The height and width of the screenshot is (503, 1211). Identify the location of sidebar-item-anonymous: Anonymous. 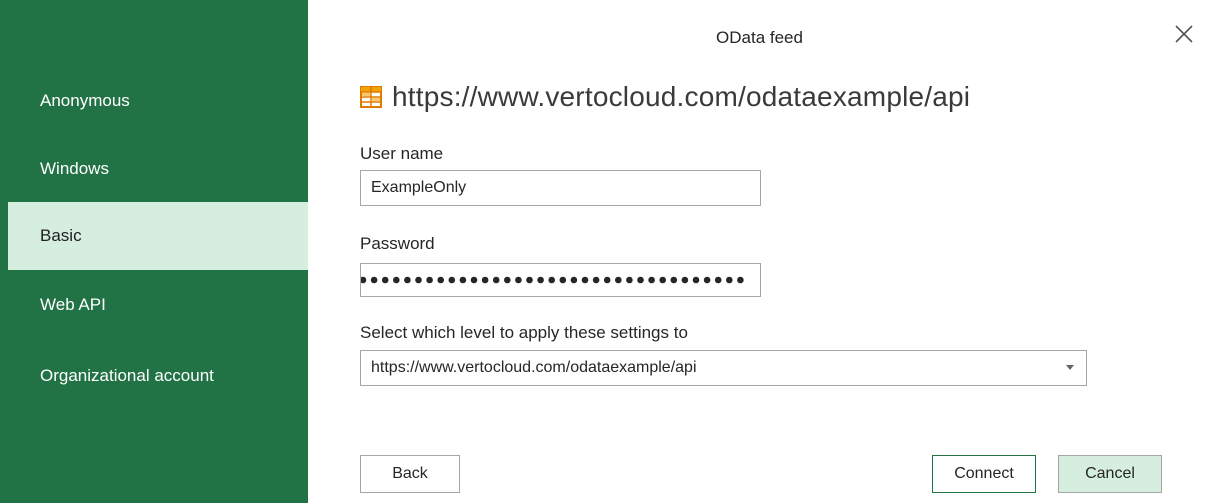
(158, 101).